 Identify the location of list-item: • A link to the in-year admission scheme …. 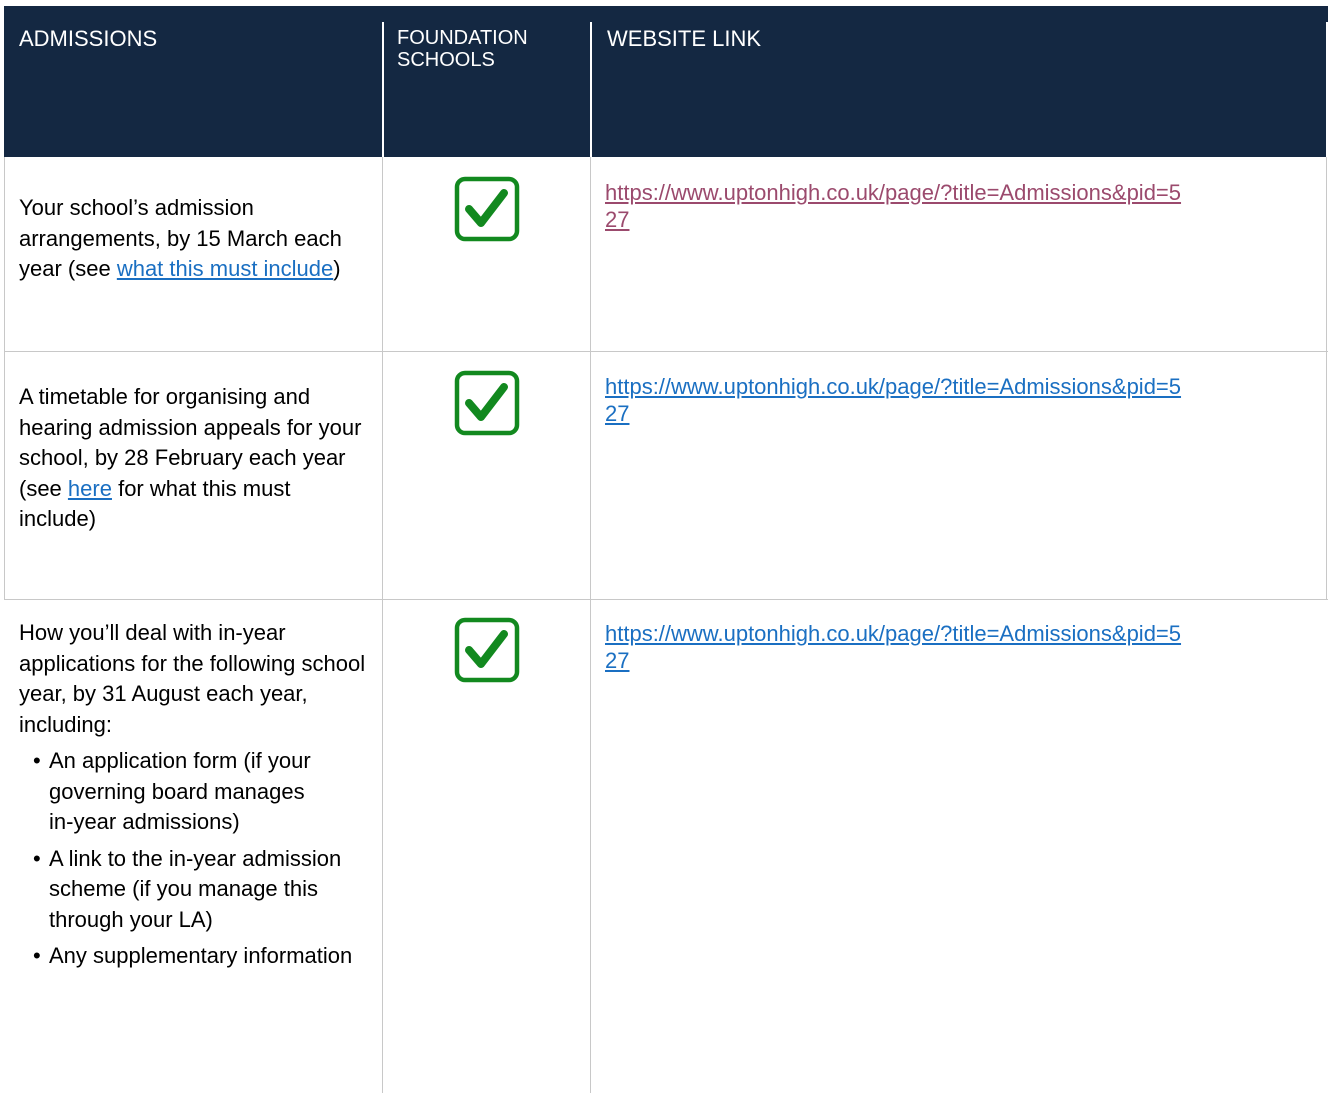
(201, 890).